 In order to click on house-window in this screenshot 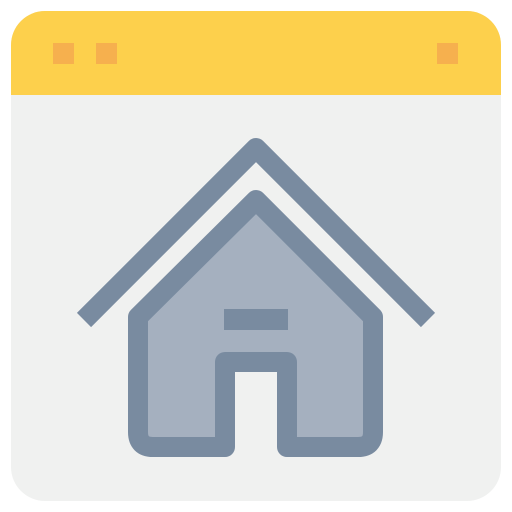, I will do `click(256, 319)`.